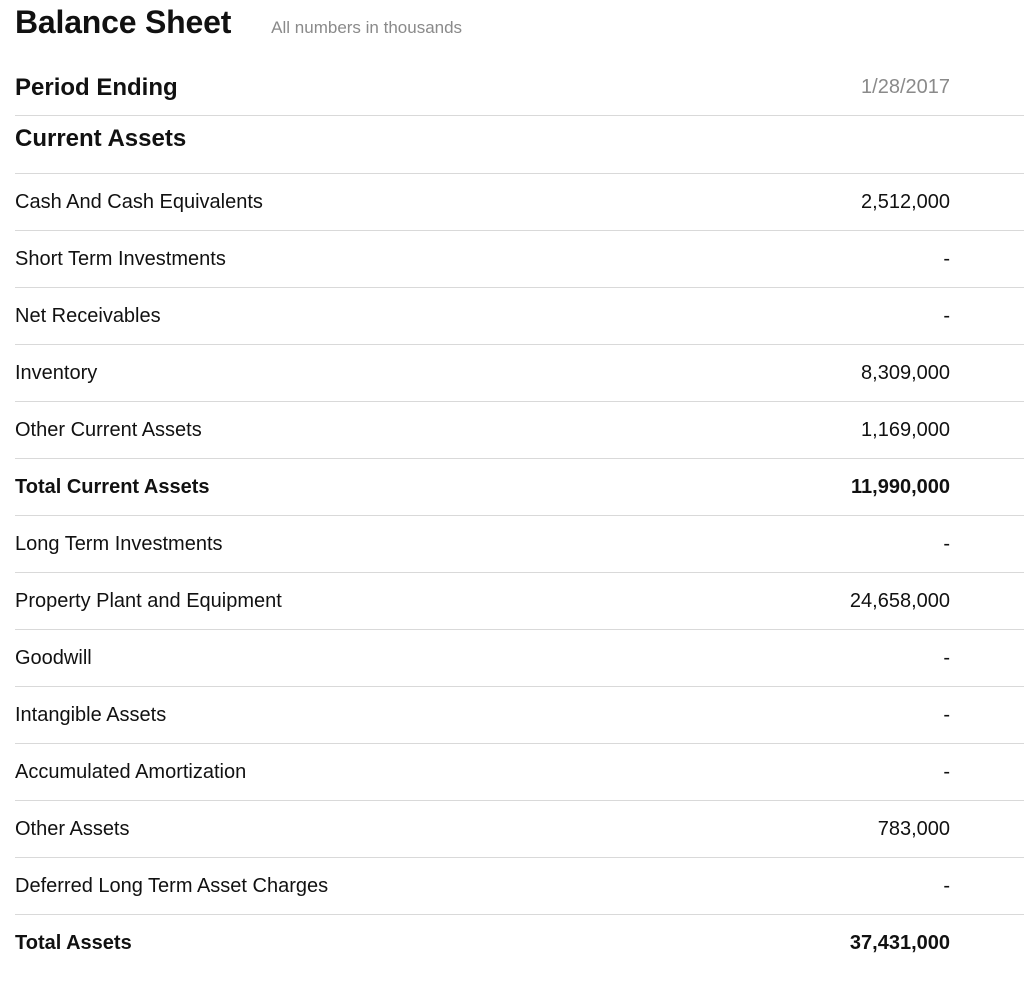  I want to click on table-row: Long Term Investments -, so click(519, 544).